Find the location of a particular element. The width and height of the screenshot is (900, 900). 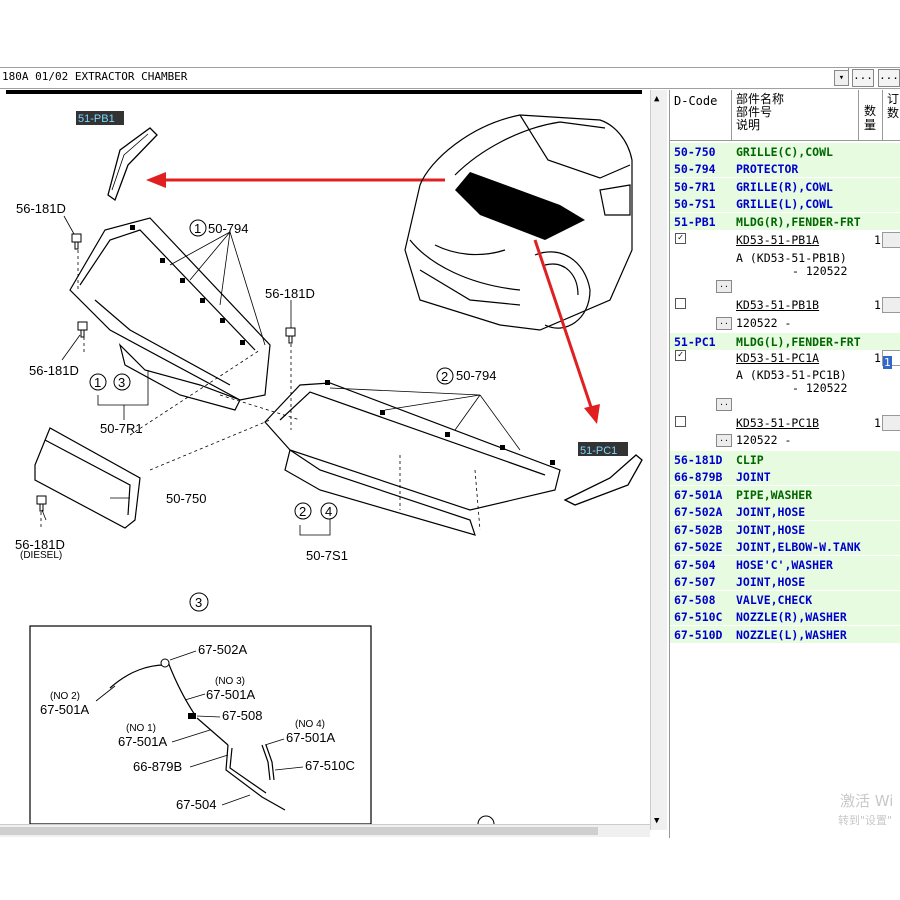

chevron-down-icon: ▾ is located at coordinates (841, 78).